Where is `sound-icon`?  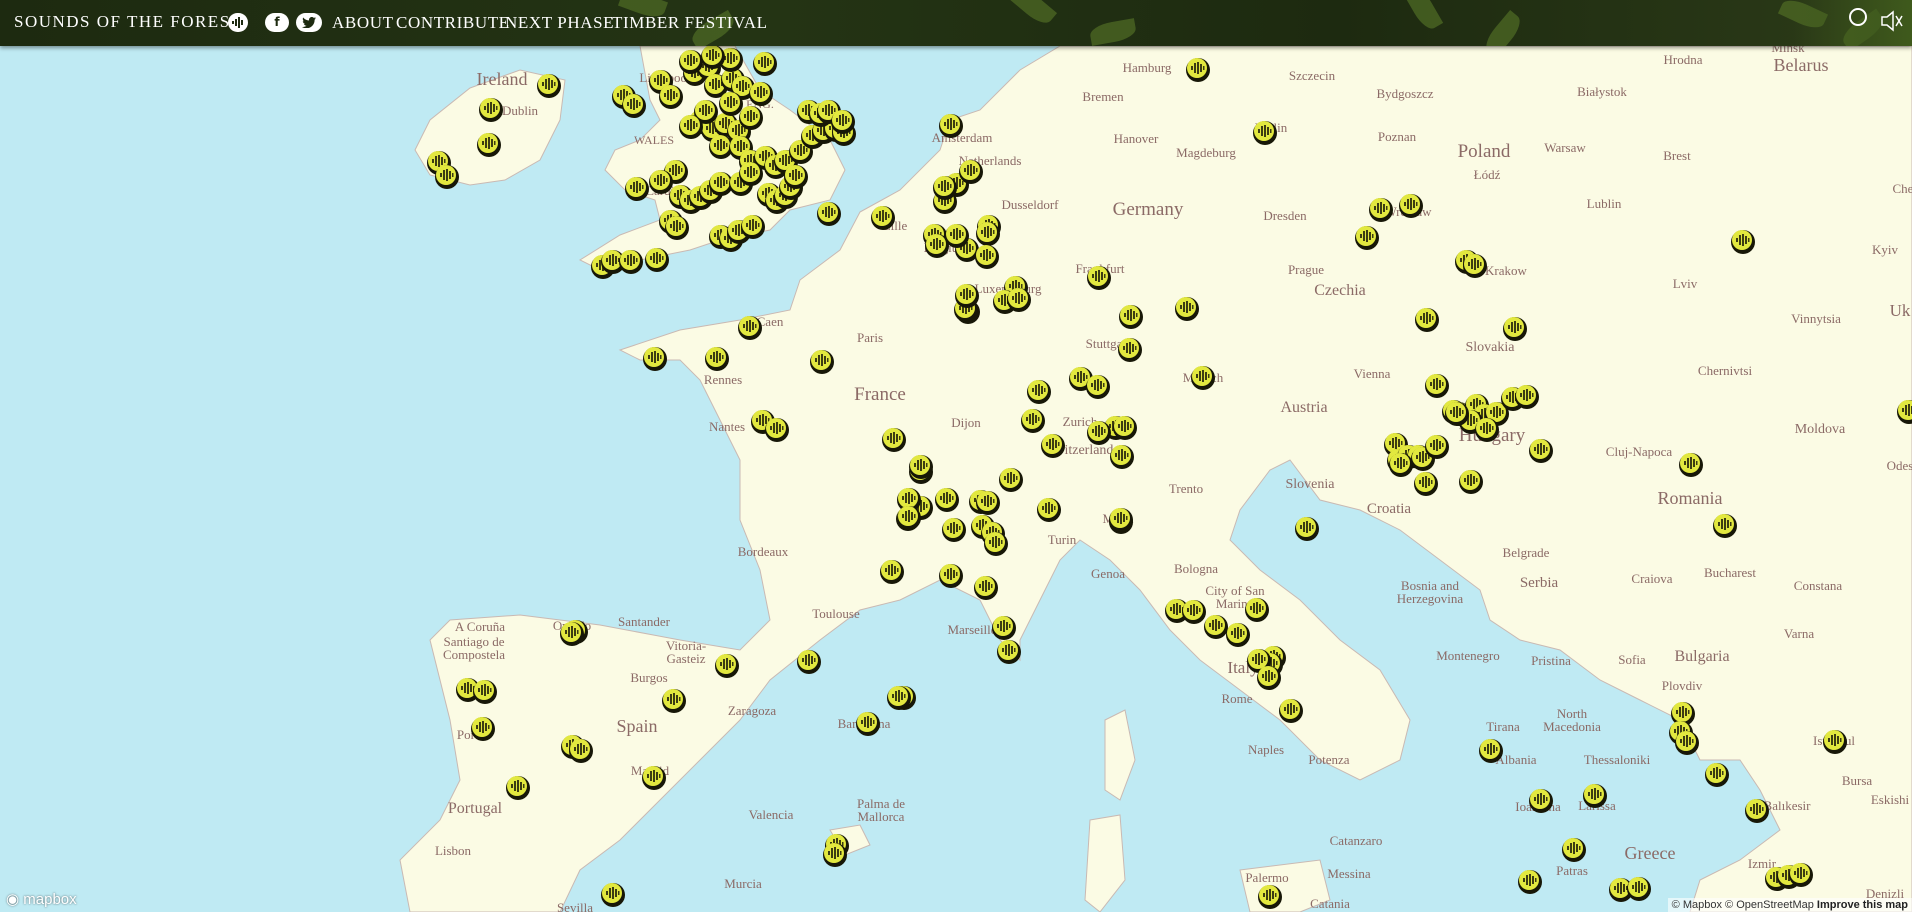 sound-icon is located at coordinates (238, 22).